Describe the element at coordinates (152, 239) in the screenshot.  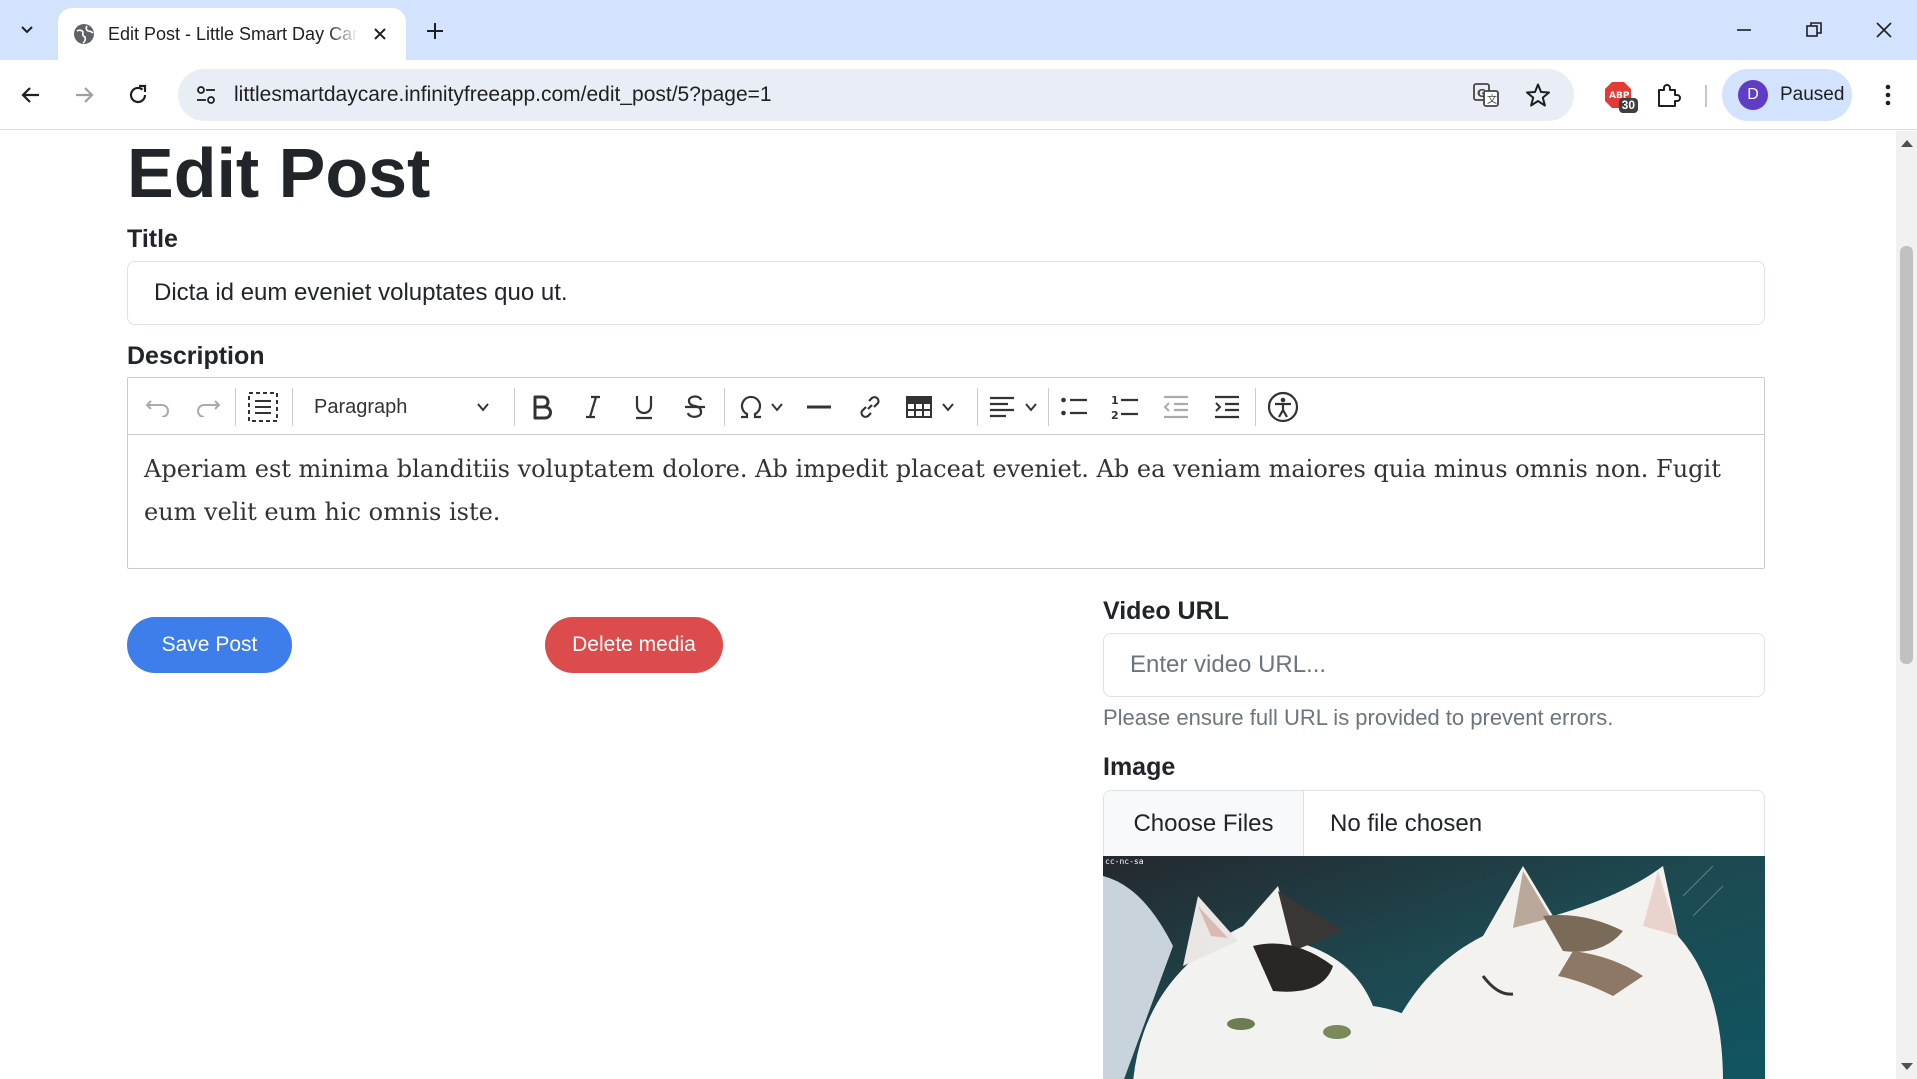
I see `title-label: Title` at that location.